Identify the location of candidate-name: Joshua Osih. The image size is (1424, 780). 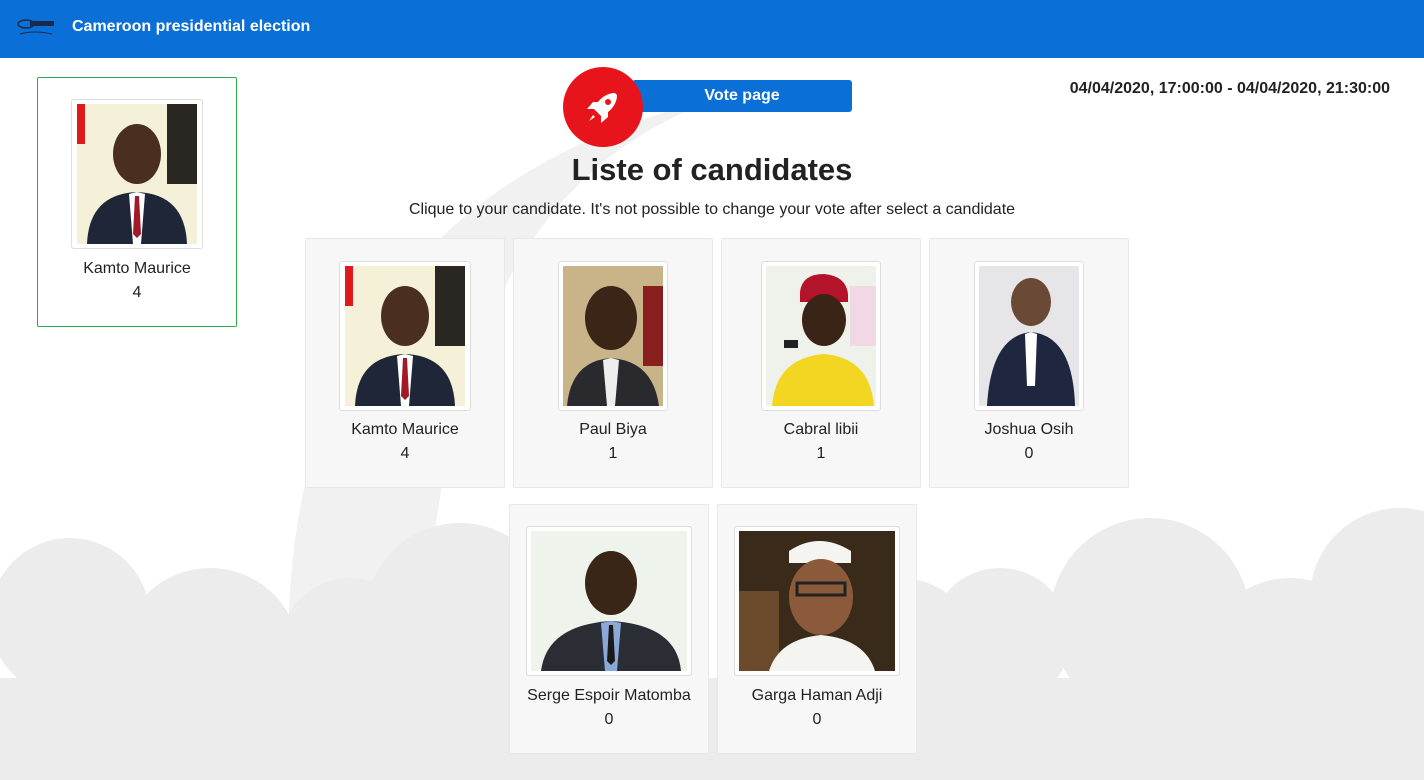
(1029, 429).